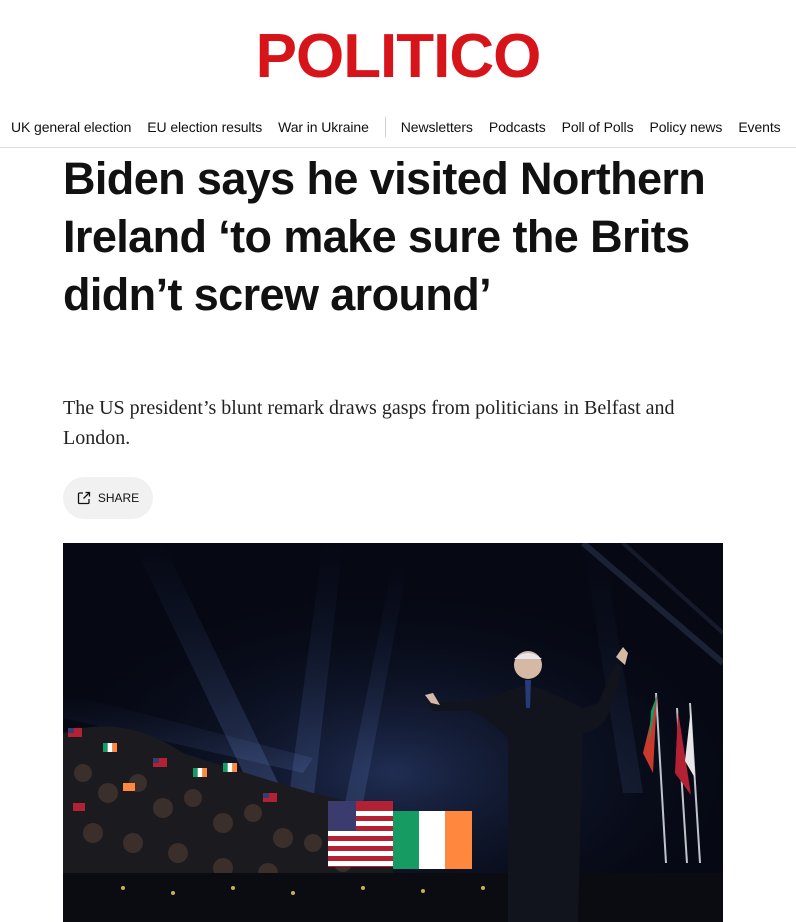 The width and height of the screenshot is (796, 922). What do you see at coordinates (437, 127) in the screenshot?
I see `nav-newsletters: Newsletters` at bounding box center [437, 127].